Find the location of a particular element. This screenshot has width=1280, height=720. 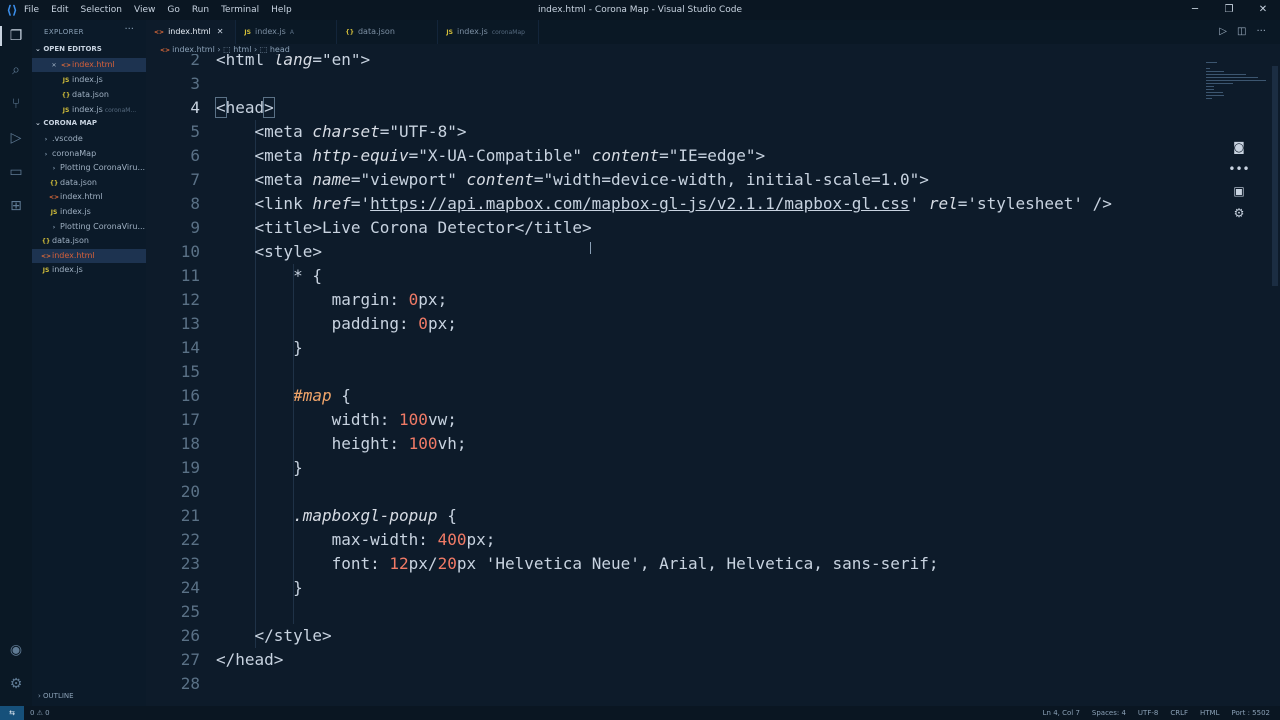

open-editor-item: {} data.json is located at coordinates (89, 95).